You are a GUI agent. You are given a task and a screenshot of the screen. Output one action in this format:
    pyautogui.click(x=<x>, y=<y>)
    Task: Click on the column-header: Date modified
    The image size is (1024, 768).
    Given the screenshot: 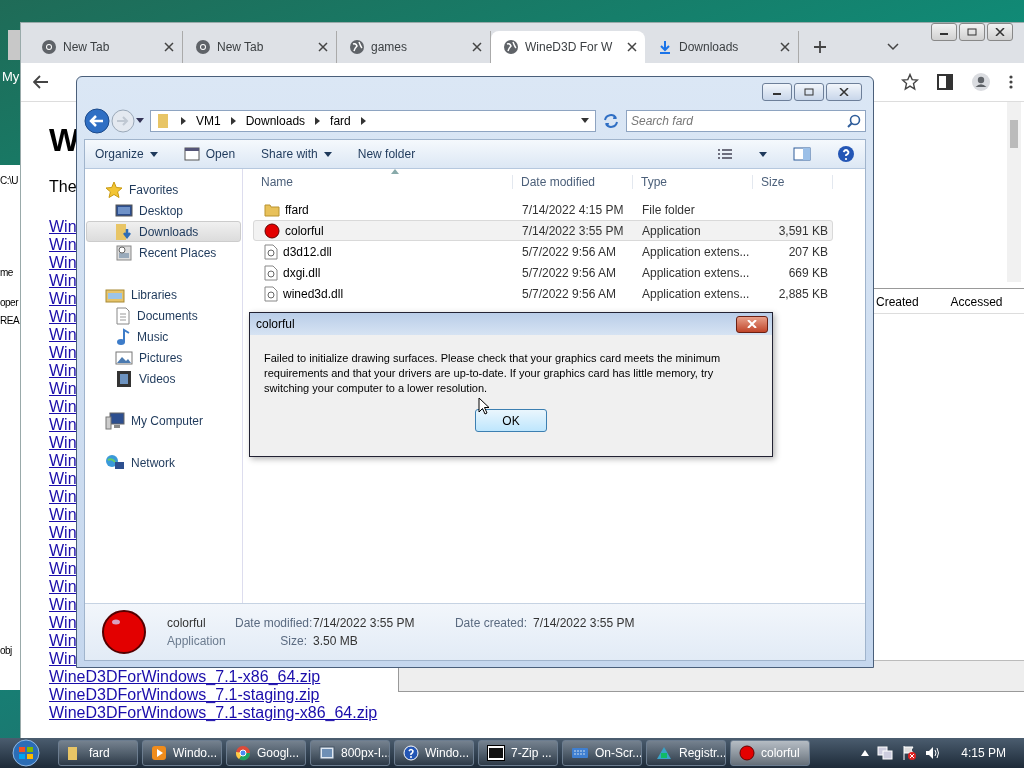 What is the action you would take?
    pyautogui.click(x=573, y=182)
    